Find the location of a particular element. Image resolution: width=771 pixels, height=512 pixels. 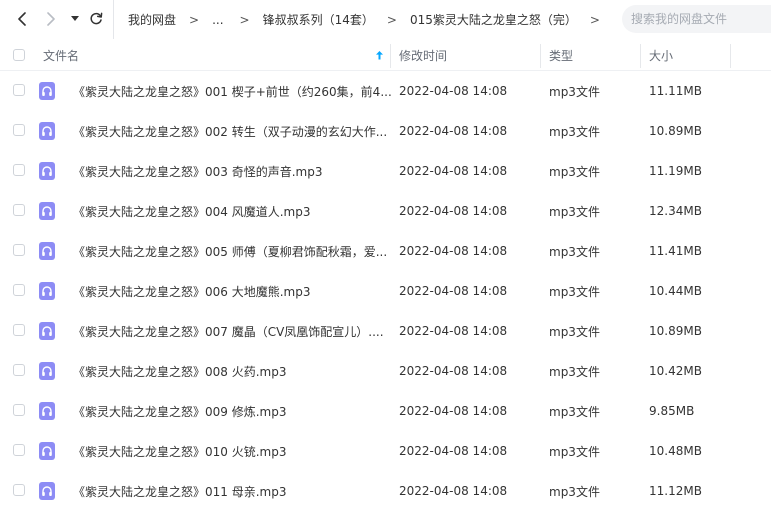

file-size: 10.44MB is located at coordinates (675, 291).